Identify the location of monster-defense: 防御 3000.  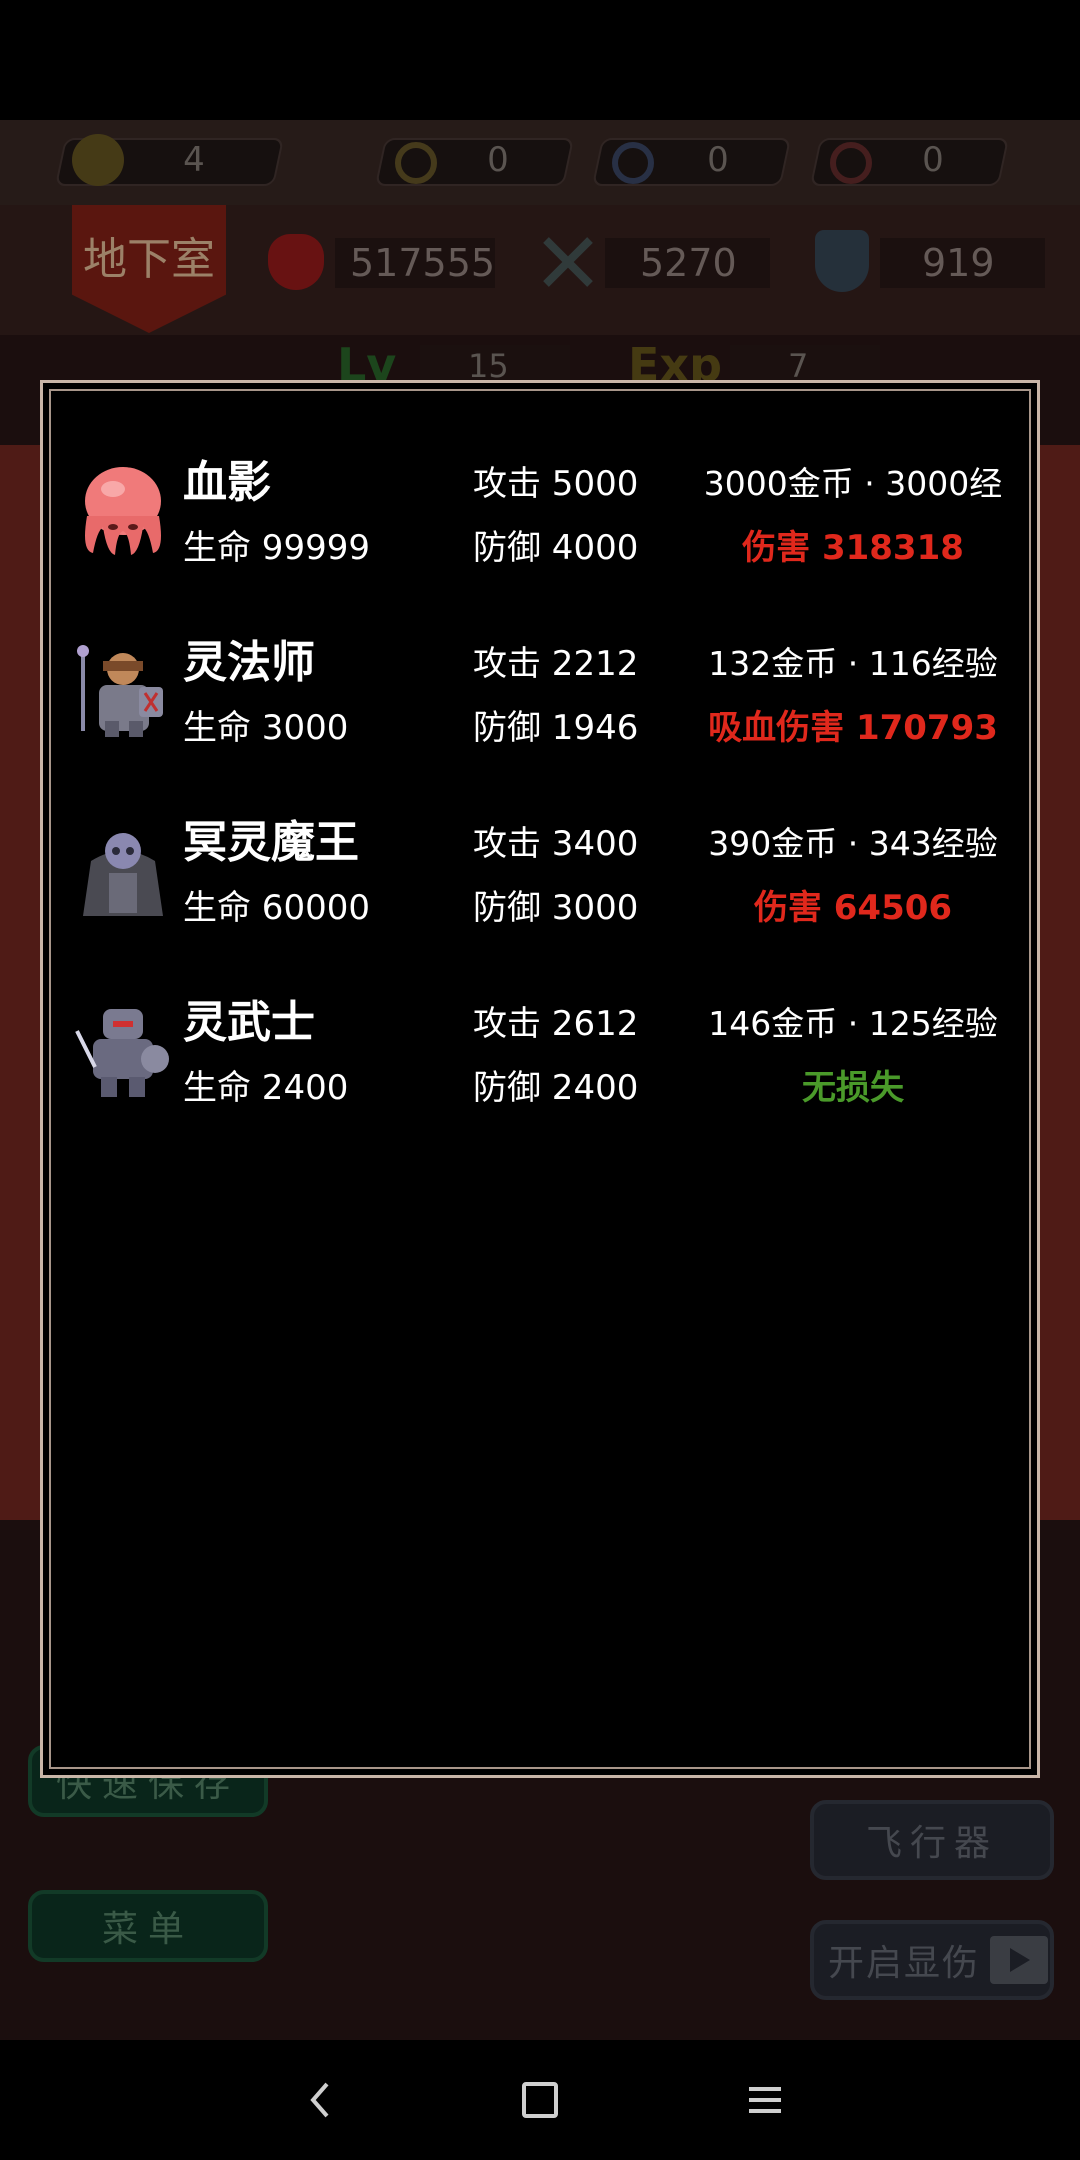
(556, 908).